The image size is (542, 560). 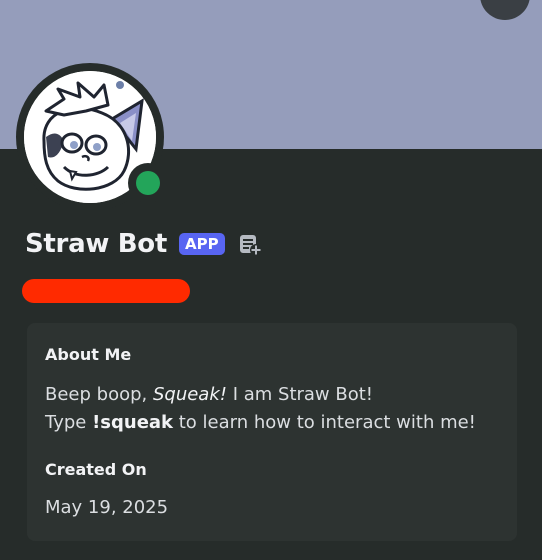 I want to click on status-indicator, so click(x=148, y=183).